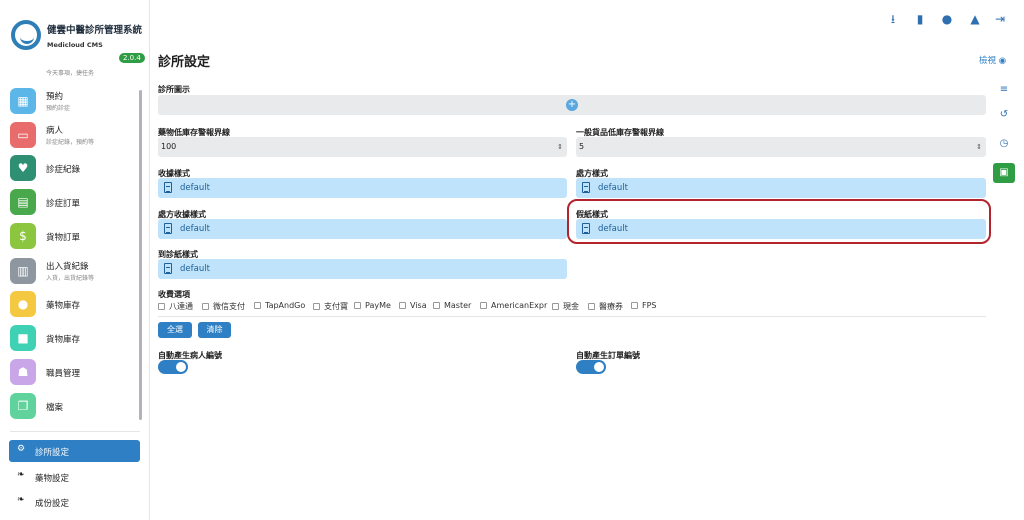 The height and width of the screenshot is (520, 1024). What do you see at coordinates (175, 306) in the screenshot?
I see `payment-option: 八達通` at bounding box center [175, 306].